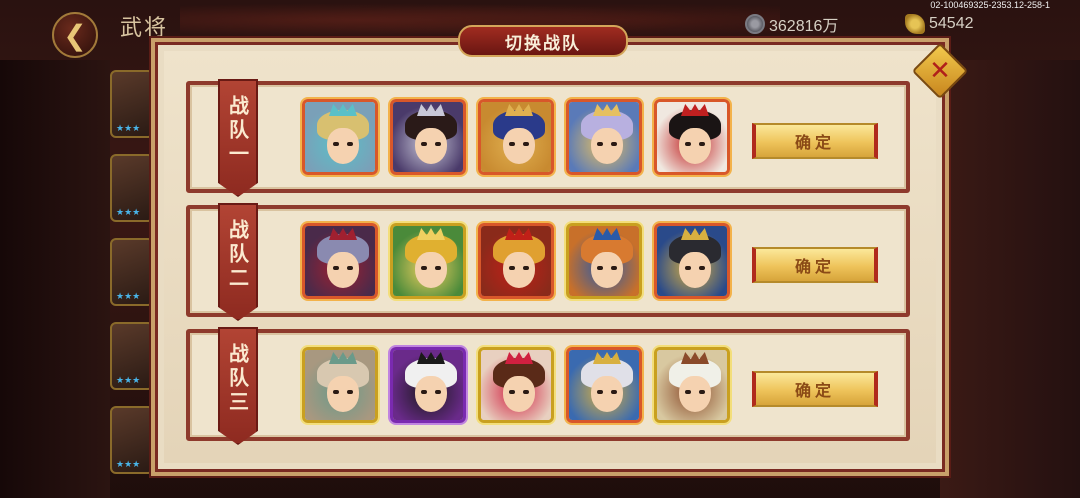 The height and width of the screenshot is (498, 1080). What do you see at coordinates (55, 279) in the screenshot?
I see `left-pillar` at bounding box center [55, 279].